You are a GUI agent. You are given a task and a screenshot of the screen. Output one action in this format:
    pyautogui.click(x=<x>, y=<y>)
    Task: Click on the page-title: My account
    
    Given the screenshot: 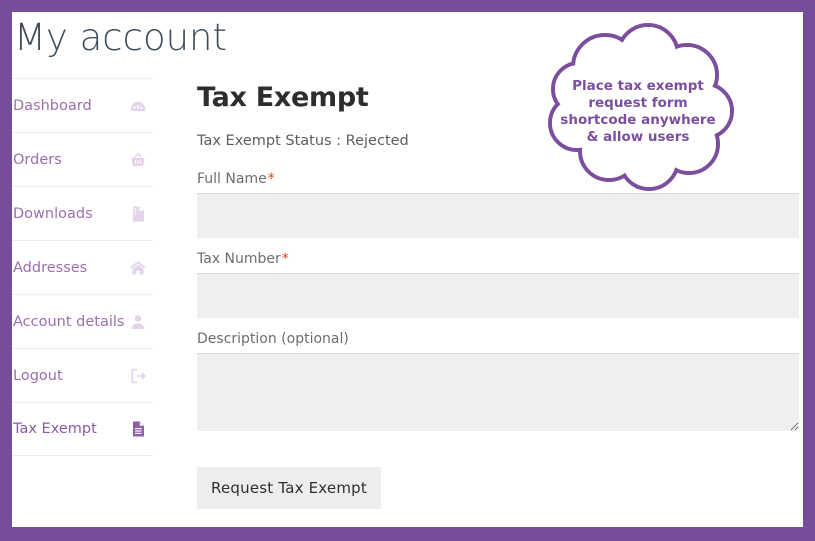 What is the action you would take?
    pyautogui.click(x=120, y=37)
    